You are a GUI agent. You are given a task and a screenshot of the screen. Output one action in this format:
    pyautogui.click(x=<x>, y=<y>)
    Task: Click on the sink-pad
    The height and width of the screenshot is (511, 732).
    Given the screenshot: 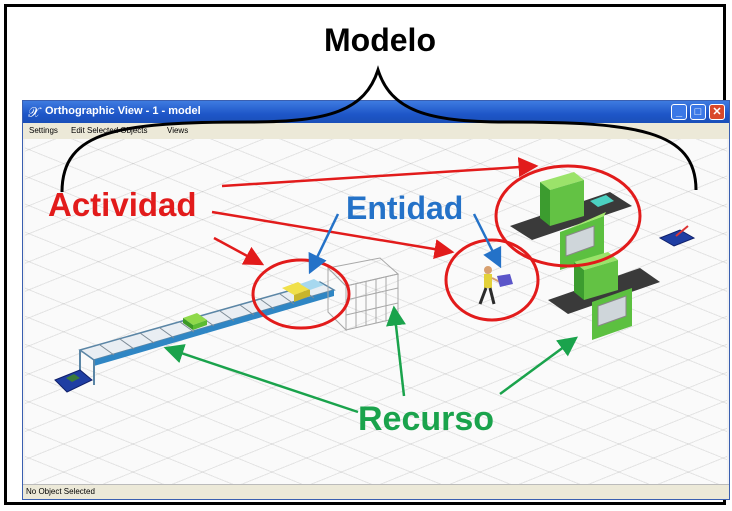 What is the action you would take?
    pyautogui.click(x=677, y=236)
    